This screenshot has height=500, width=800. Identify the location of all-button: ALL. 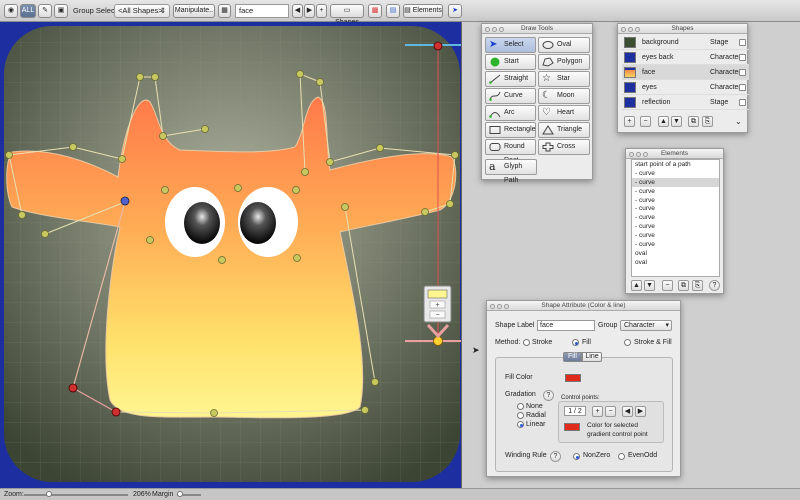
(28, 11).